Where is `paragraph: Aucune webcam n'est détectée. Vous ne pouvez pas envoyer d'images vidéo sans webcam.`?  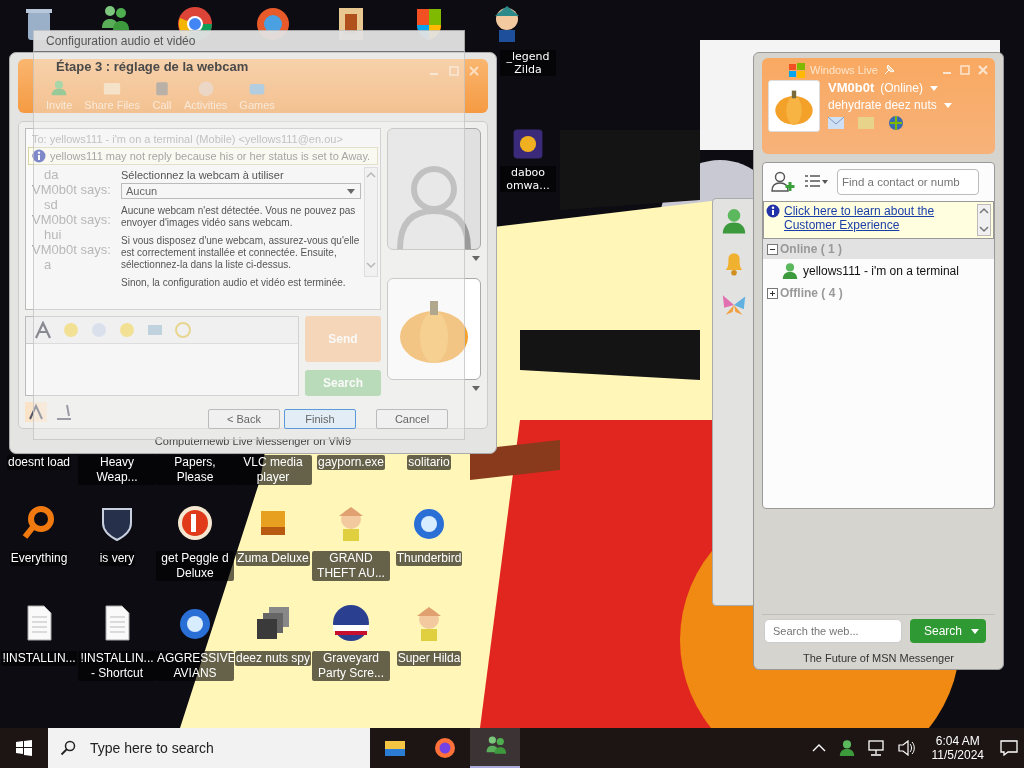
paragraph: Aucune webcam n'est détectée. Vous ne pouvez pas envoyer d'images vidéo sans webcam. is located at coordinates (239, 217).